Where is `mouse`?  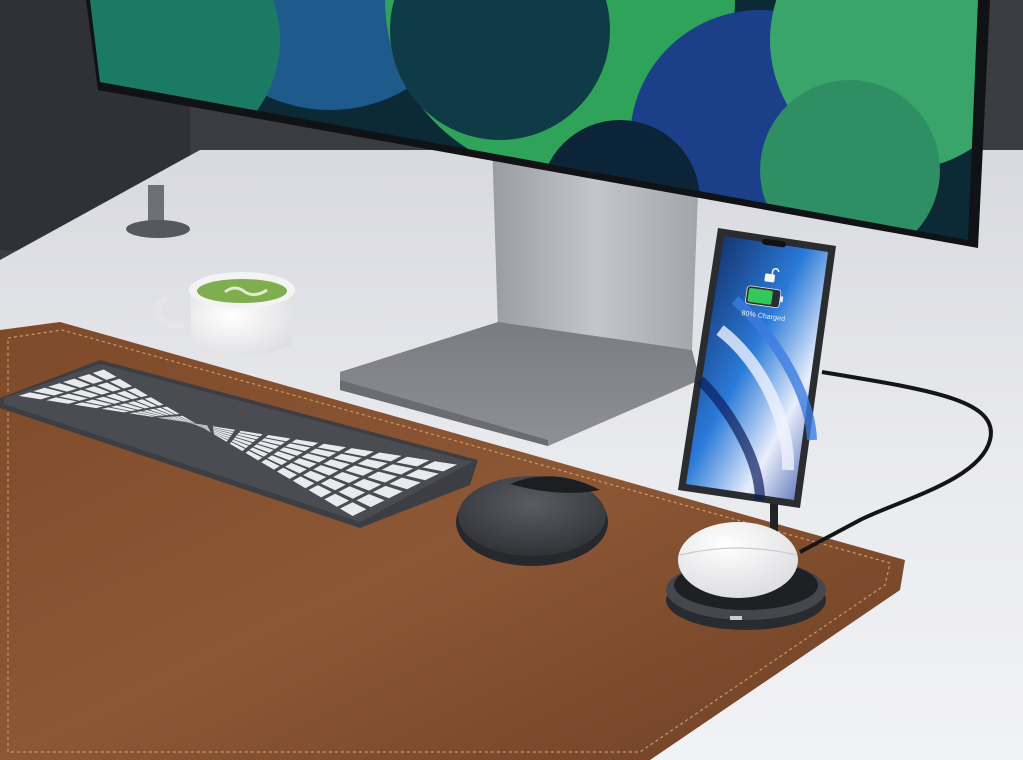 mouse is located at coordinates (532, 521).